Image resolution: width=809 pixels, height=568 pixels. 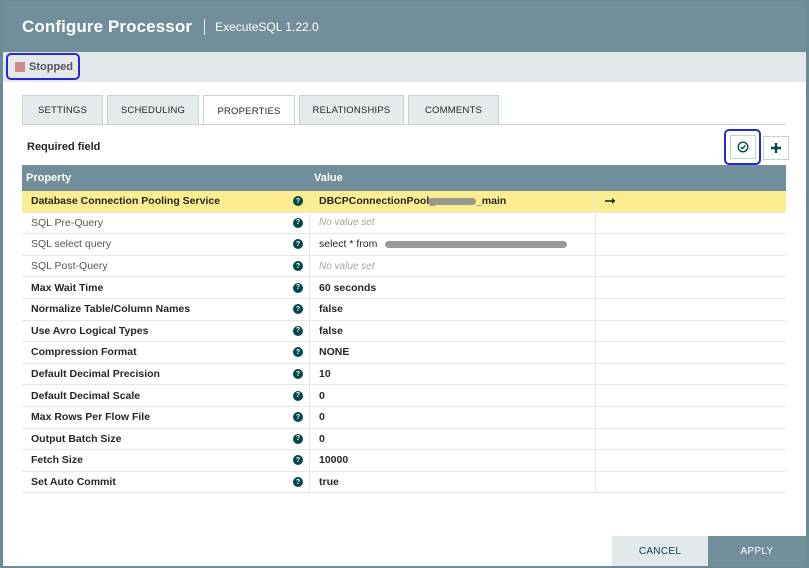 What do you see at coordinates (453, 110) in the screenshot?
I see `tab-comments: COMMENTS` at bounding box center [453, 110].